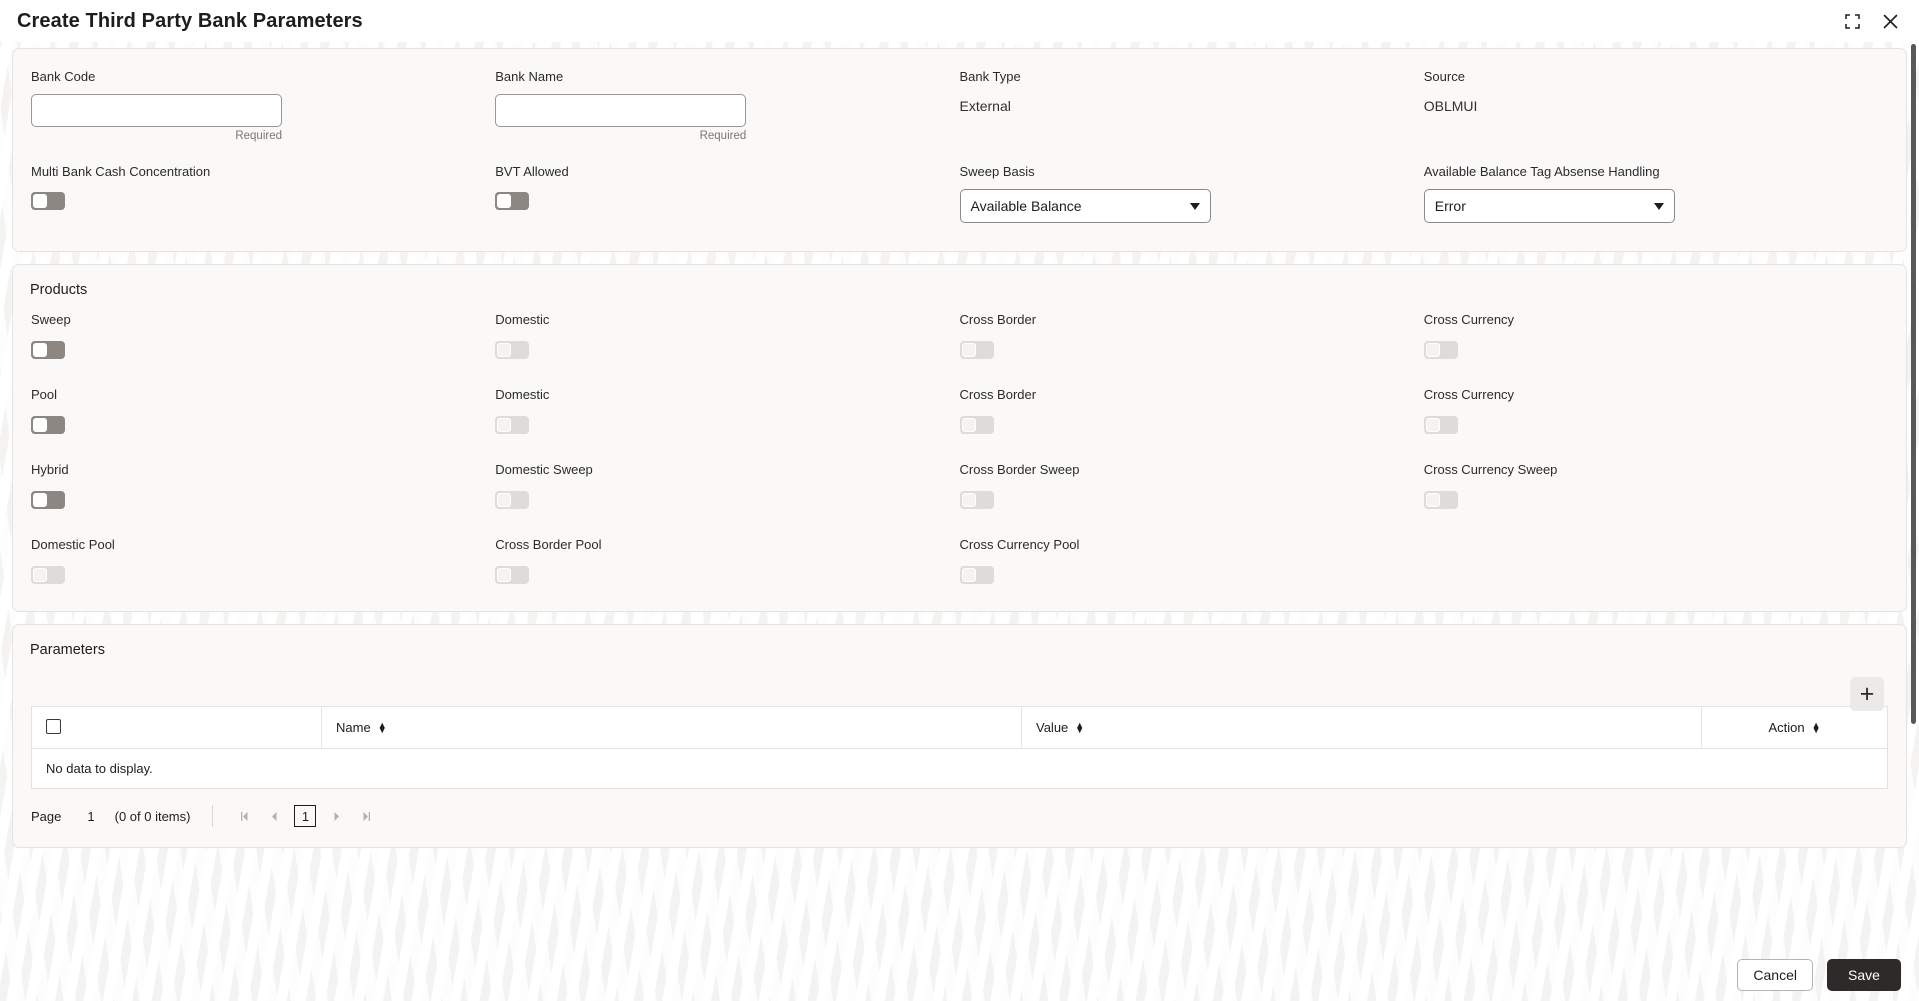  I want to click on last-page-icon, so click(366, 816).